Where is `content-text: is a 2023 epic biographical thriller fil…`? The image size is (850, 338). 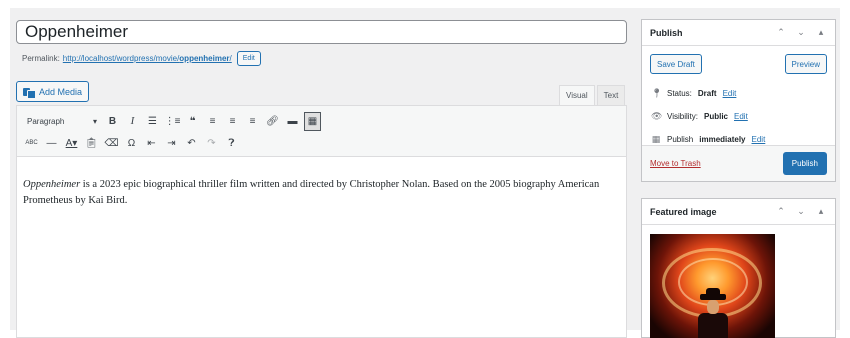
content-text: is a 2023 epic biographical thriller fil… is located at coordinates (311, 192).